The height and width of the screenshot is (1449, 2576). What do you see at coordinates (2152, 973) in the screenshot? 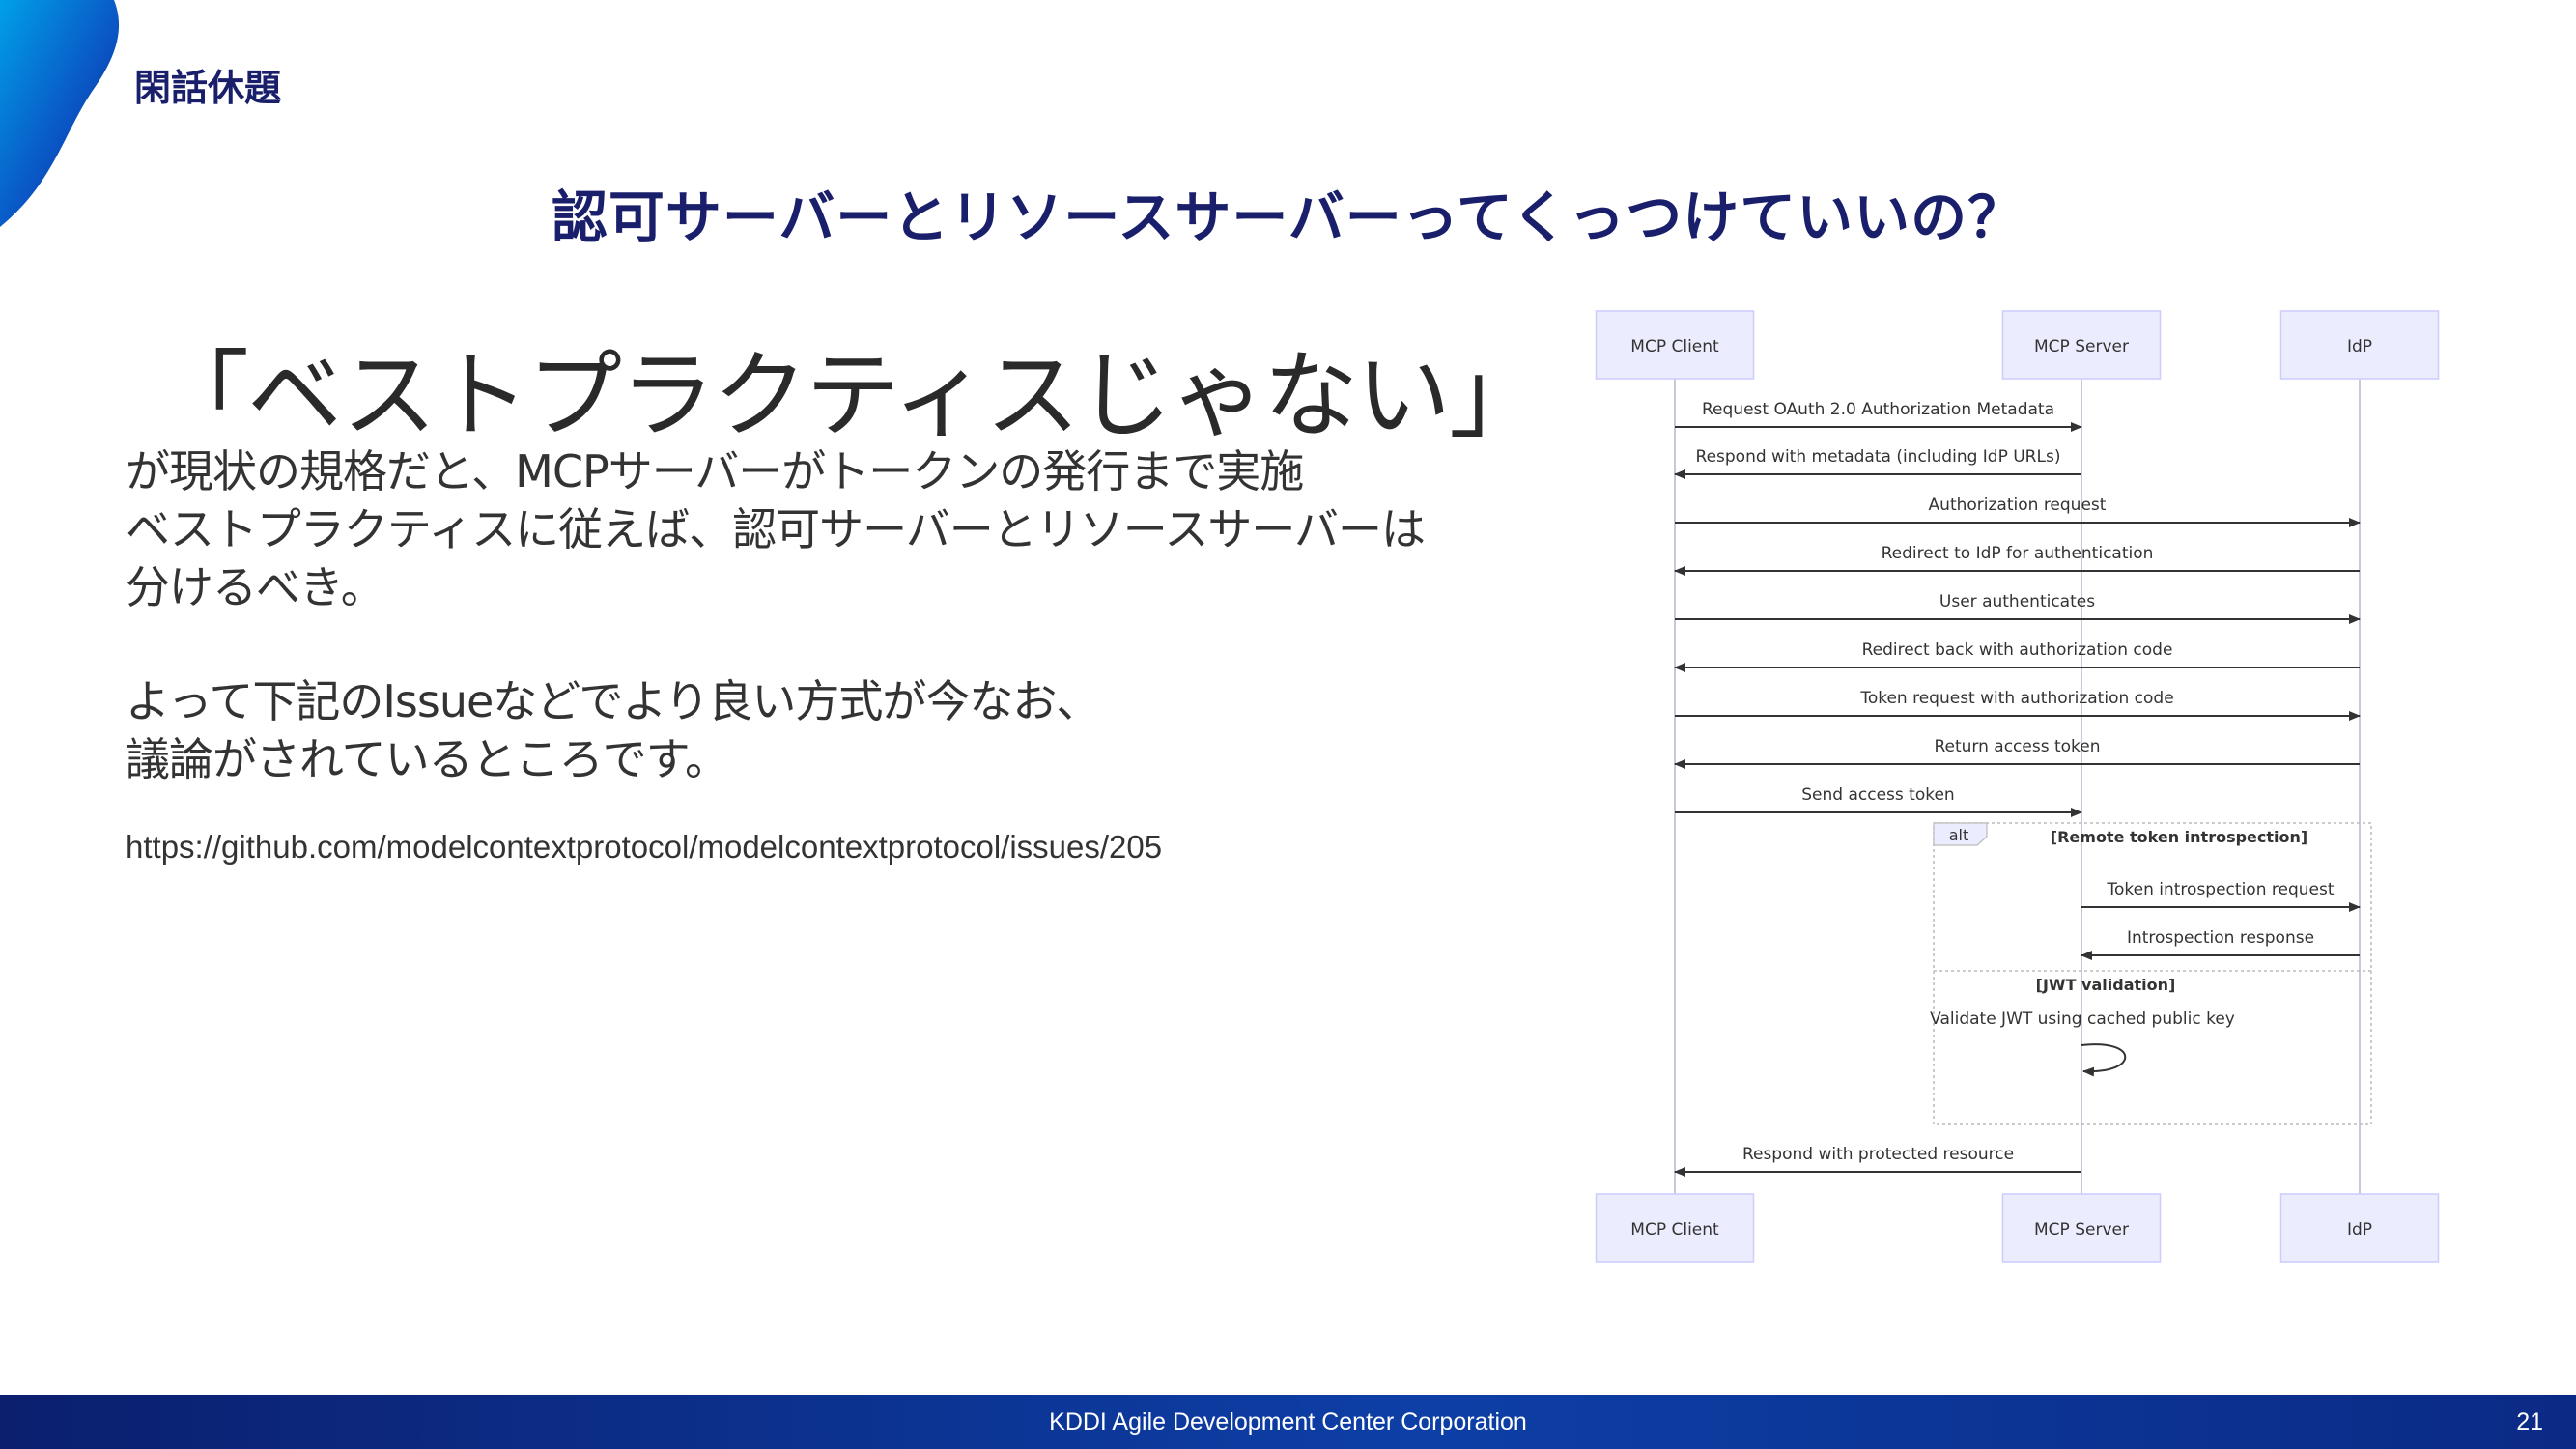
I see `alt-block-frame` at bounding box center [2152, 973].